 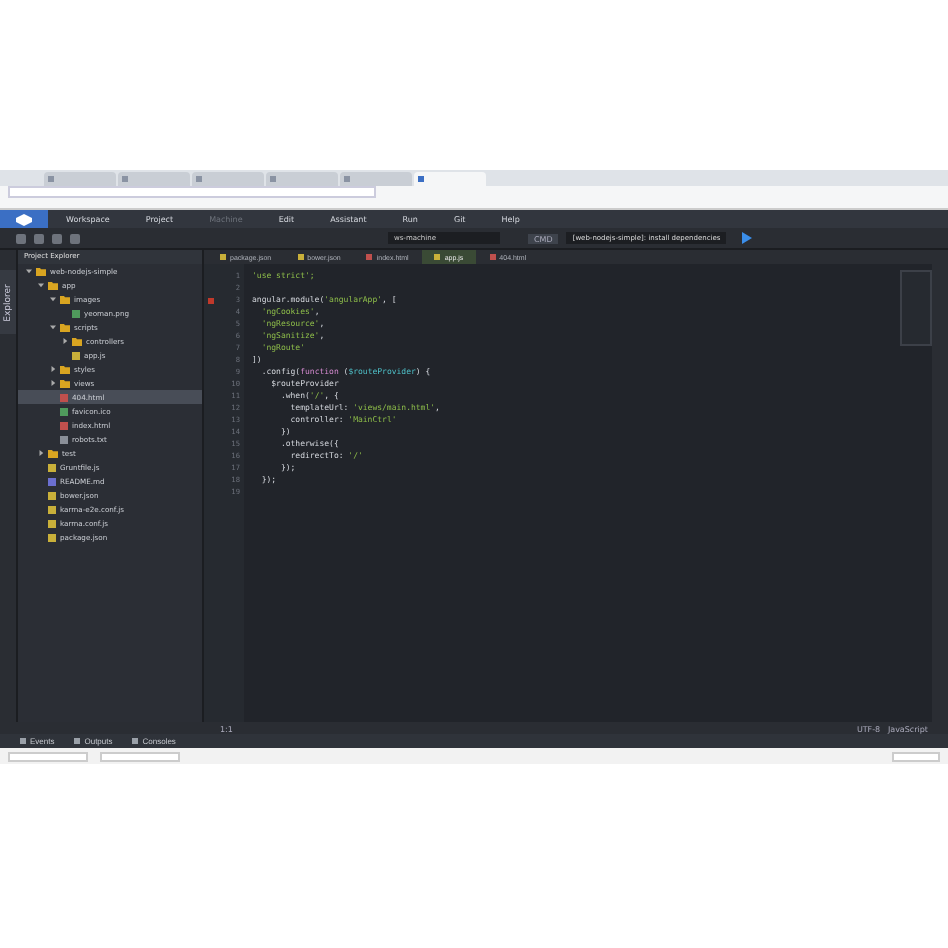 What do you see at coordinates (192, 192) in the screenshot?
I see `address-bar` at bounding box center [192, 192].